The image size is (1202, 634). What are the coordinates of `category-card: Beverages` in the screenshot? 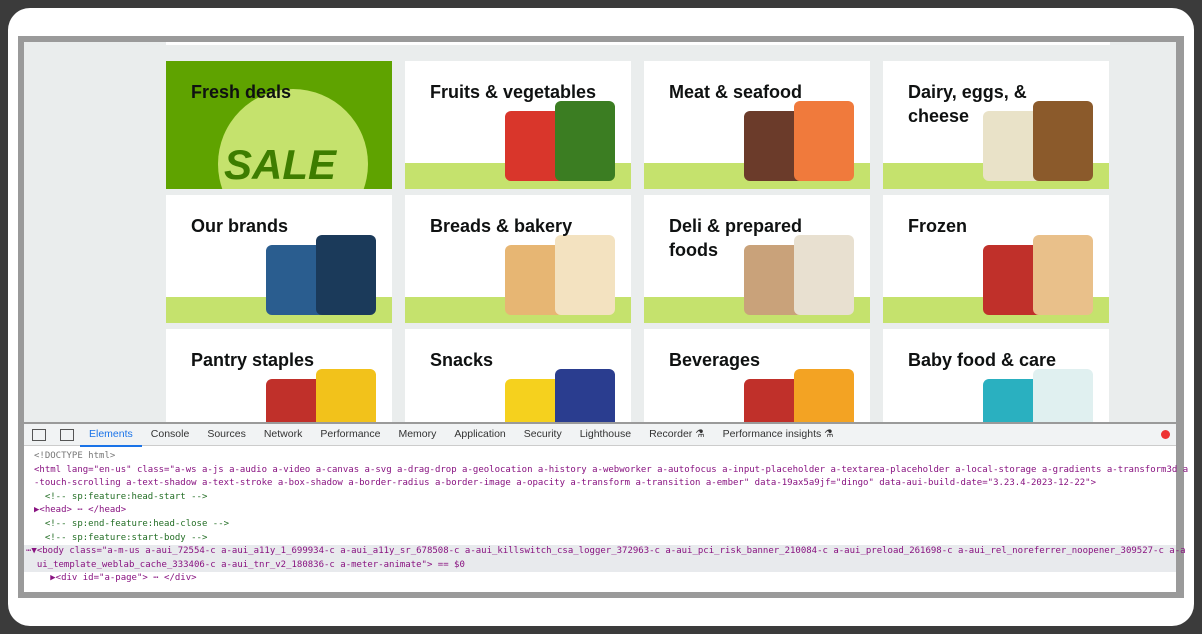 It's located at (757, 375).